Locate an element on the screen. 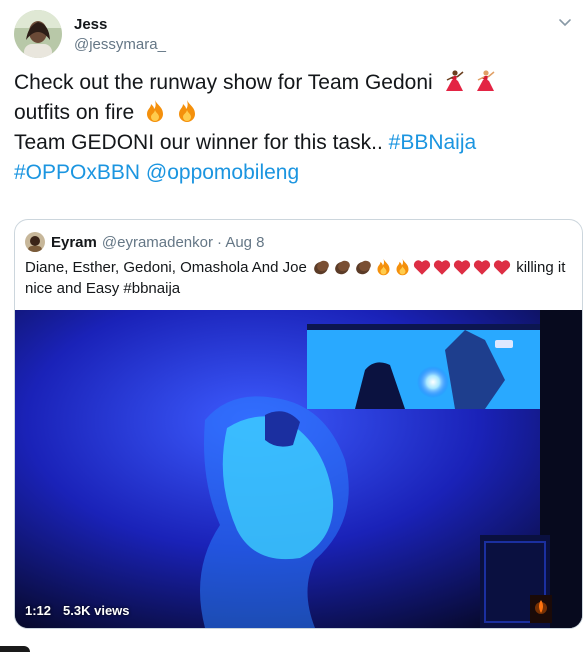  display-name: Jess is located at coordinates (120, 25).